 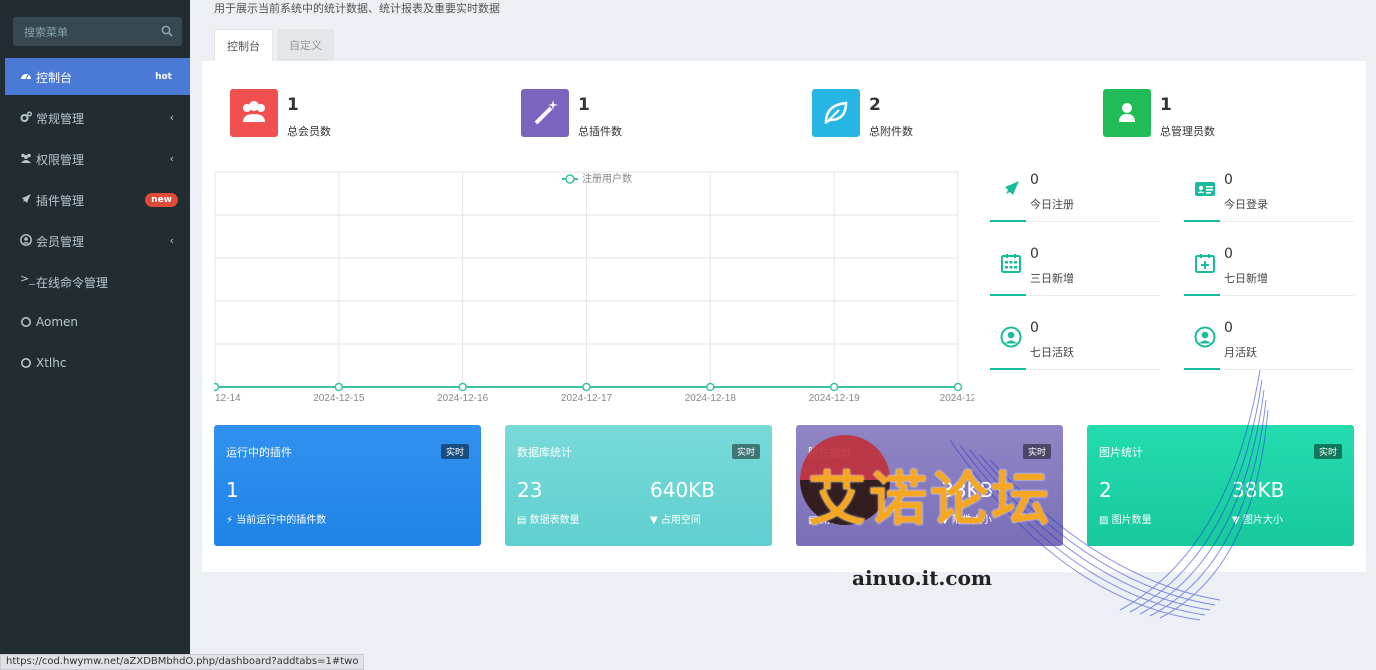 I want to click on tab-dashboard: 控制台, so click(x=243, y=45).